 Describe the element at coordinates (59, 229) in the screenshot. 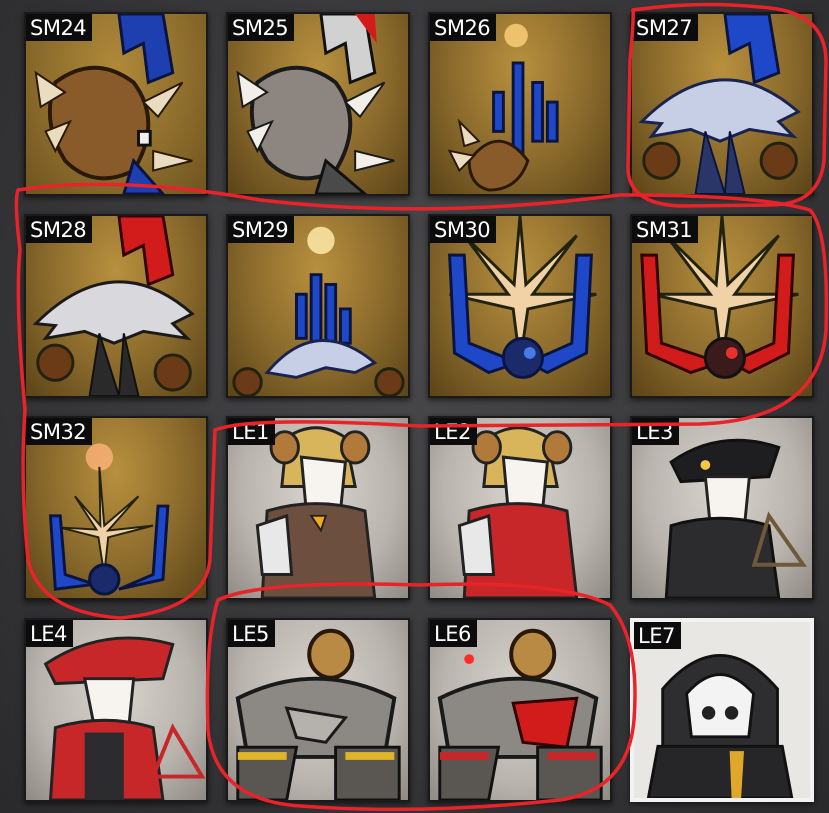

I see `tile-label: SM28` at that location.